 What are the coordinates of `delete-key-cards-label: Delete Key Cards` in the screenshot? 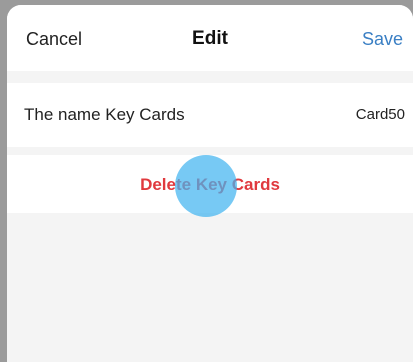 It's located at (210, 184).